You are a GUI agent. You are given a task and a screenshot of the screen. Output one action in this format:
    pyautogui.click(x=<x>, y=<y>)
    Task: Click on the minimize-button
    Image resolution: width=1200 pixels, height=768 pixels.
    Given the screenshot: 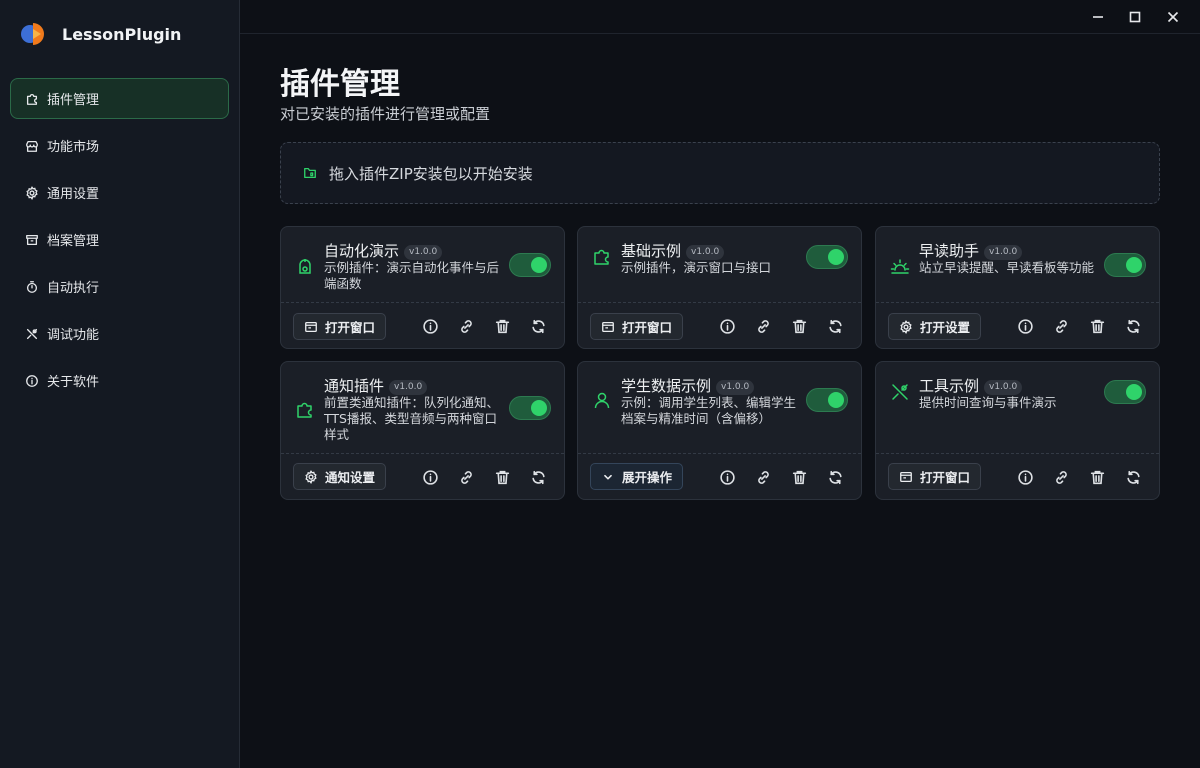 What is the action you would take?
    pyautogui.click(x=1098, y=17)
    